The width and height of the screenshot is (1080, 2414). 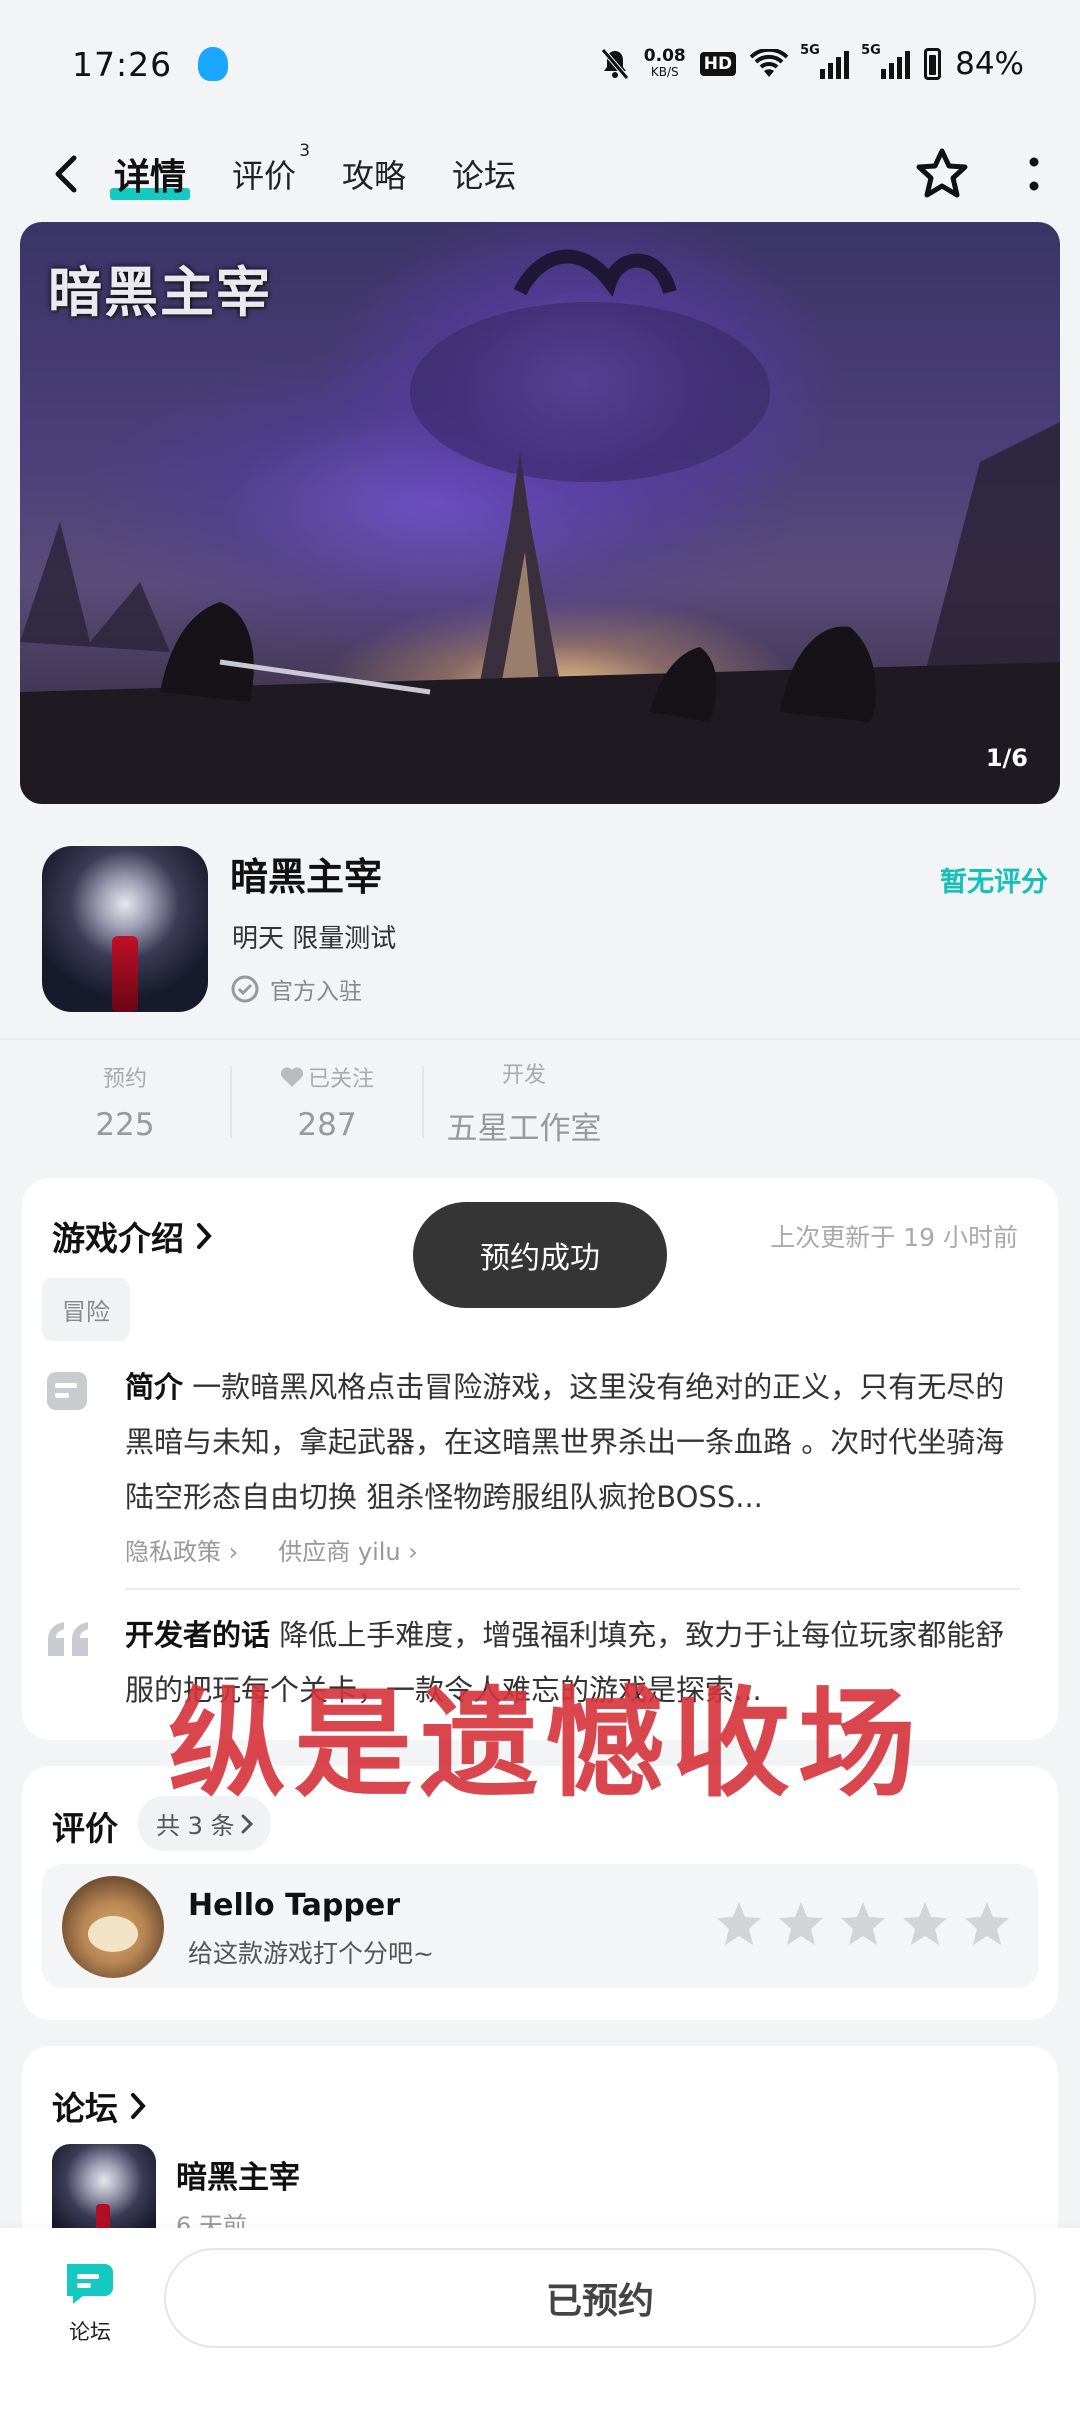 What do you see at coordinates (213, 64) in the screenshot?
I see `qq-penguin-icon` at bounding box center [213, 64].